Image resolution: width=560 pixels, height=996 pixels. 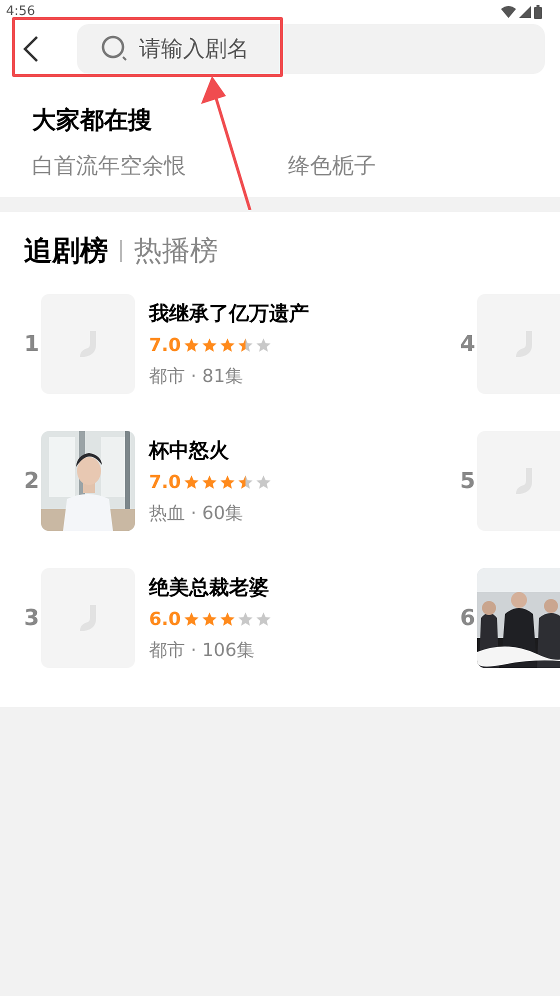 I want to click on hot-search-item: 白首流年空余恨, so click(x=160, y=166).